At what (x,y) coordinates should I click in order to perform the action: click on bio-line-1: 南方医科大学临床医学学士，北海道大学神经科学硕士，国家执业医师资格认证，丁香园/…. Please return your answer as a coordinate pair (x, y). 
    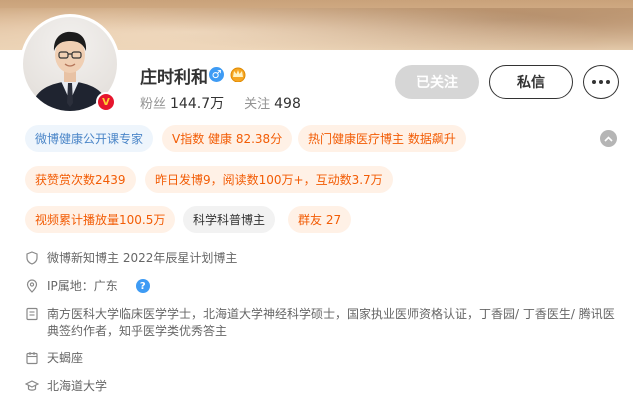
    Looking at the image, I should click on (331, 314).